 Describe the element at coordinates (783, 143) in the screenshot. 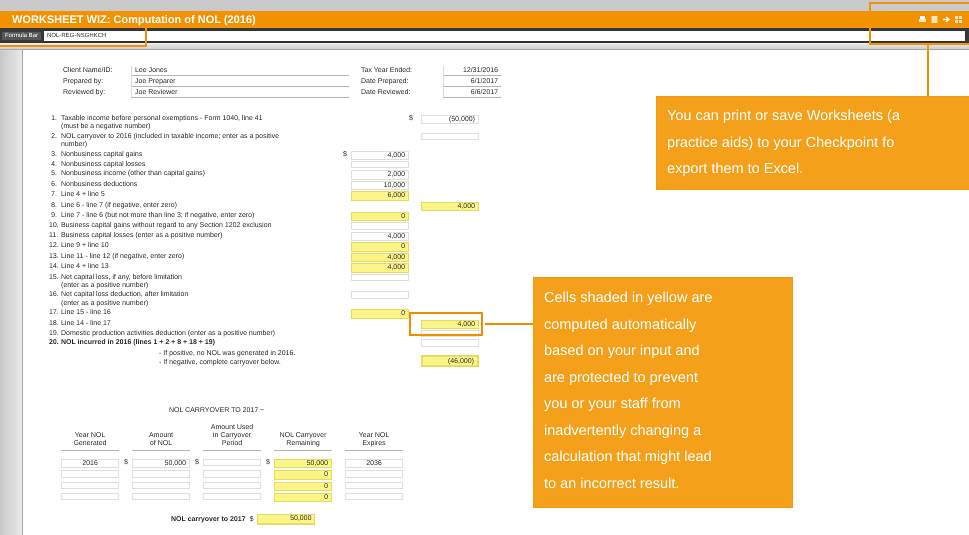

I see `callout-text: You can print or save Worksheets (a practice aids) to your Checkpoint fo export them to Excel.` at that location.